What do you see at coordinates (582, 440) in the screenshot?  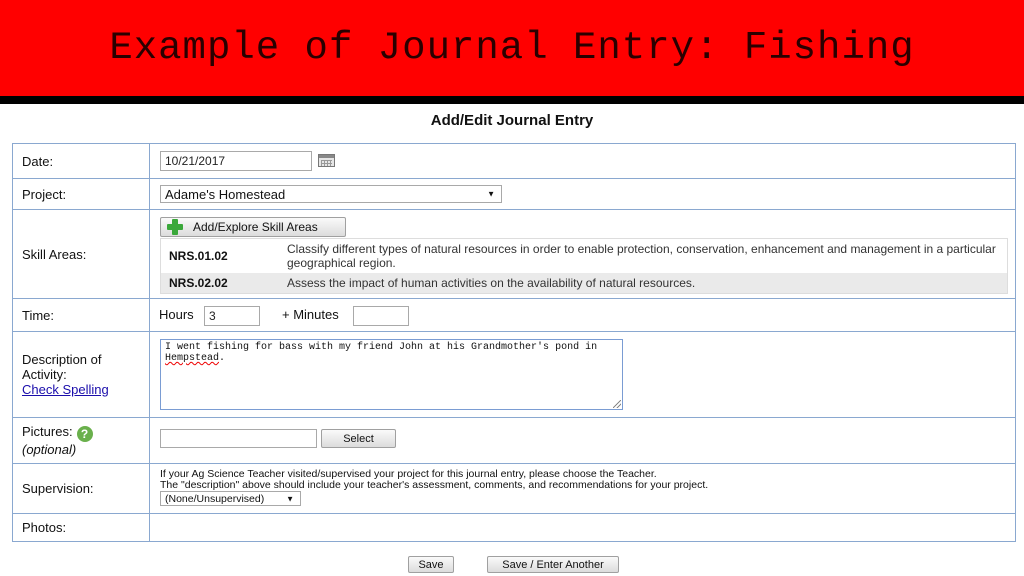 I see `pictures-cell: Select` at bounding box center [582, 440].